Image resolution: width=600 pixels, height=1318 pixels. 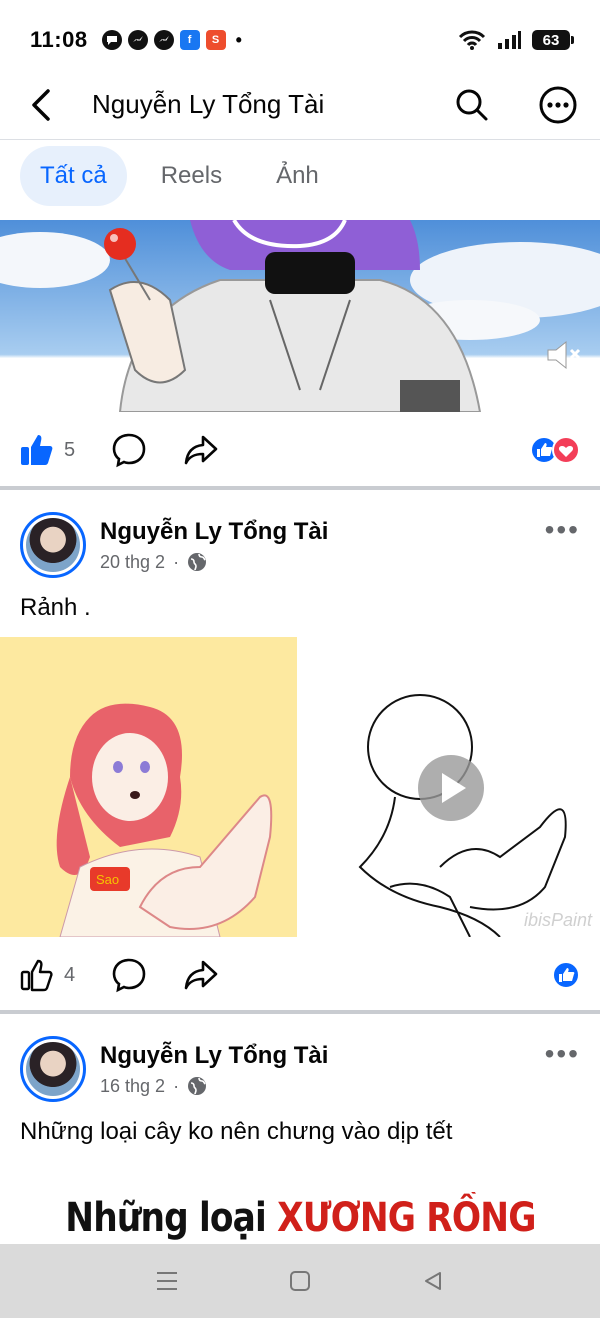 I want to click on watermark: ibisPaint, so click(x=557, y=920).